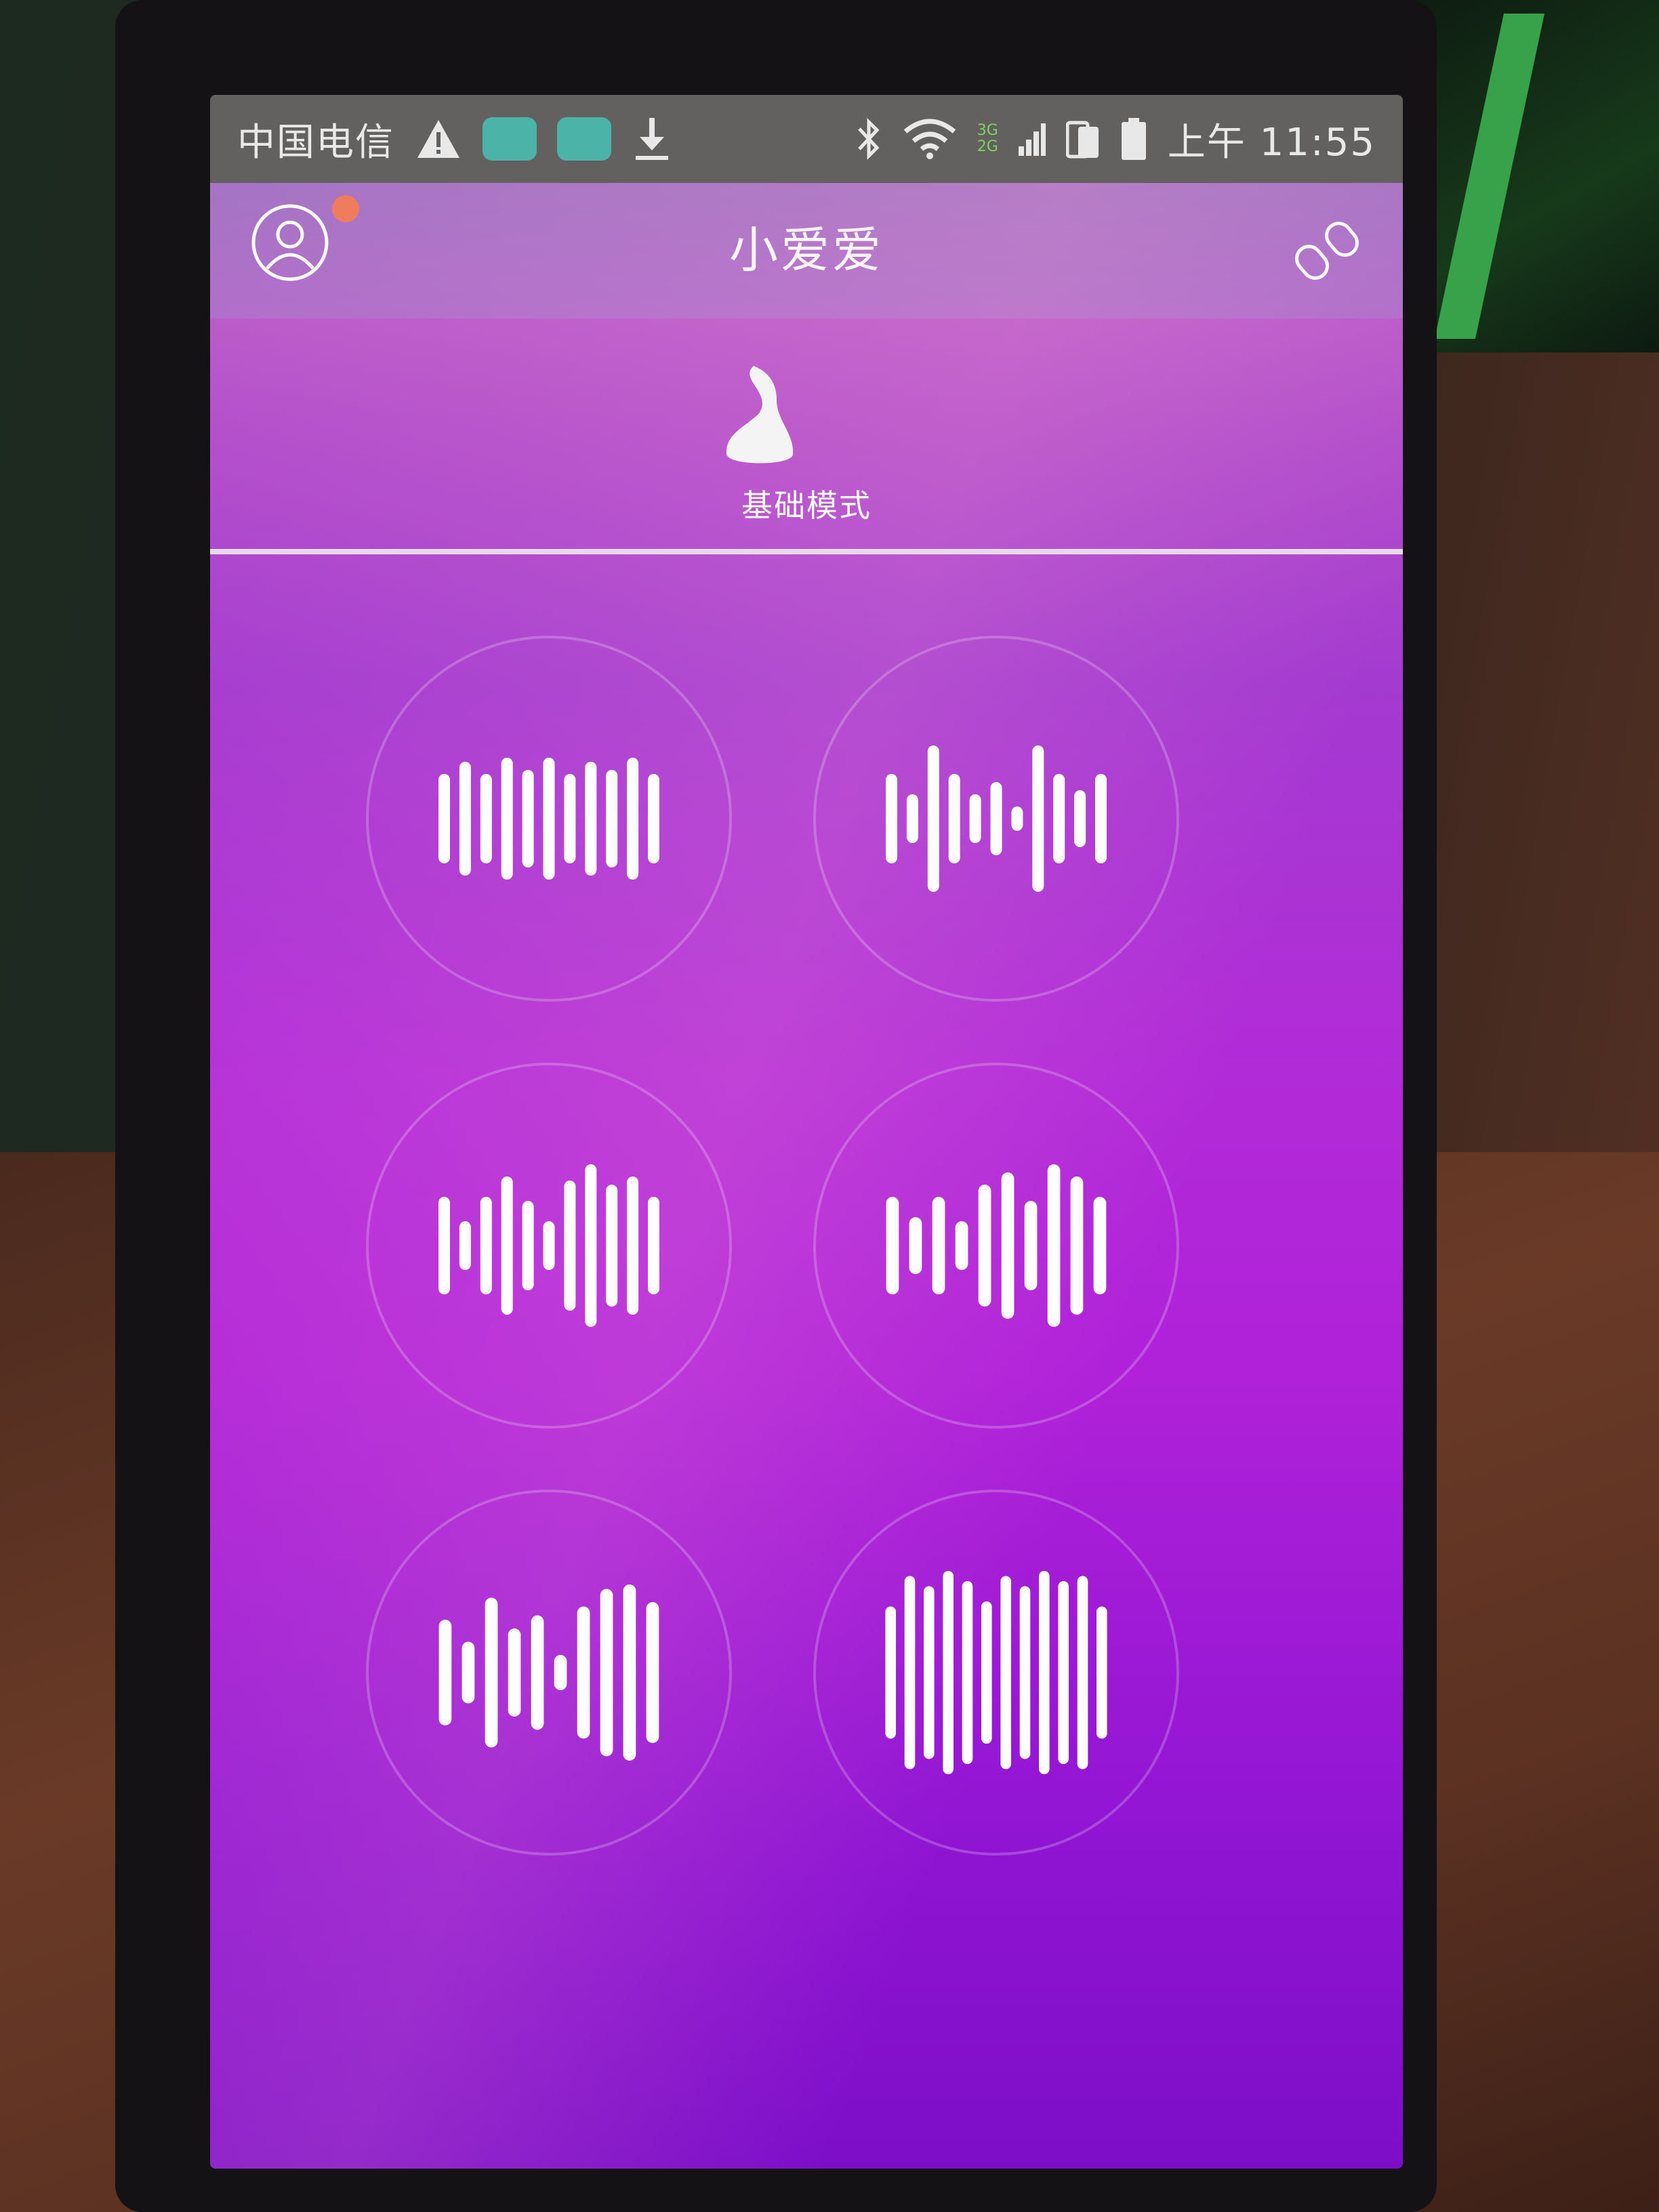  What do you see at coordinates (806, 139) in the screenshot?
I see `status-bar: 中国电信 3G 2G 上午 11:55` at bounding box center [806, 139].